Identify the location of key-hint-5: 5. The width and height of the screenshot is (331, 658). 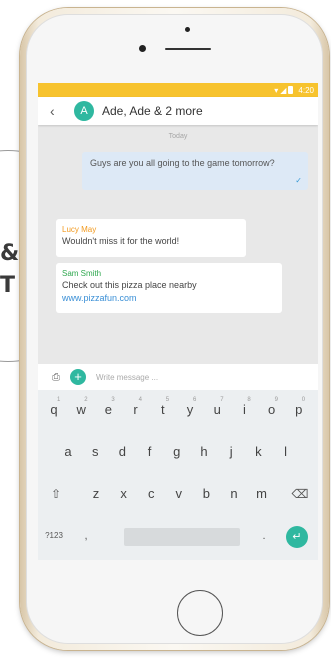
(167, 400).